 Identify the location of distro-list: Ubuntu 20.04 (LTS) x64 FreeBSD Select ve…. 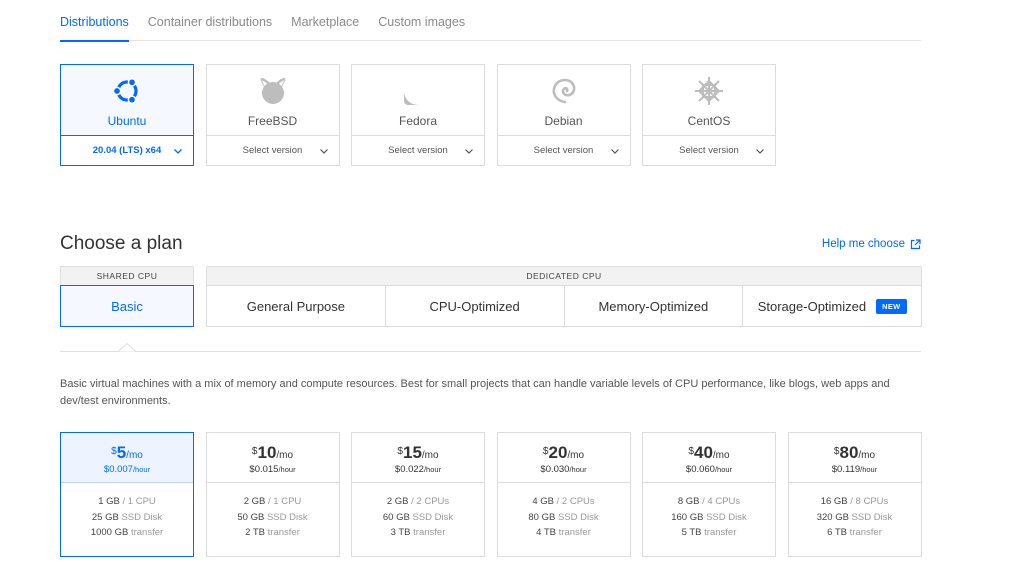
(424, 115).